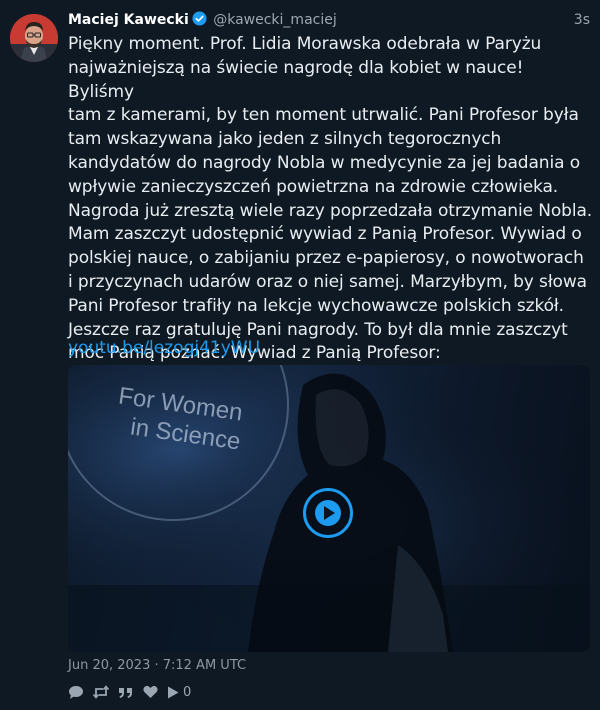 Image resolution: width=600 pixels, height=710 pixels. Describe the element at coordinates (187, 692) in the screenshot. I see `views-count: 0` at that location.